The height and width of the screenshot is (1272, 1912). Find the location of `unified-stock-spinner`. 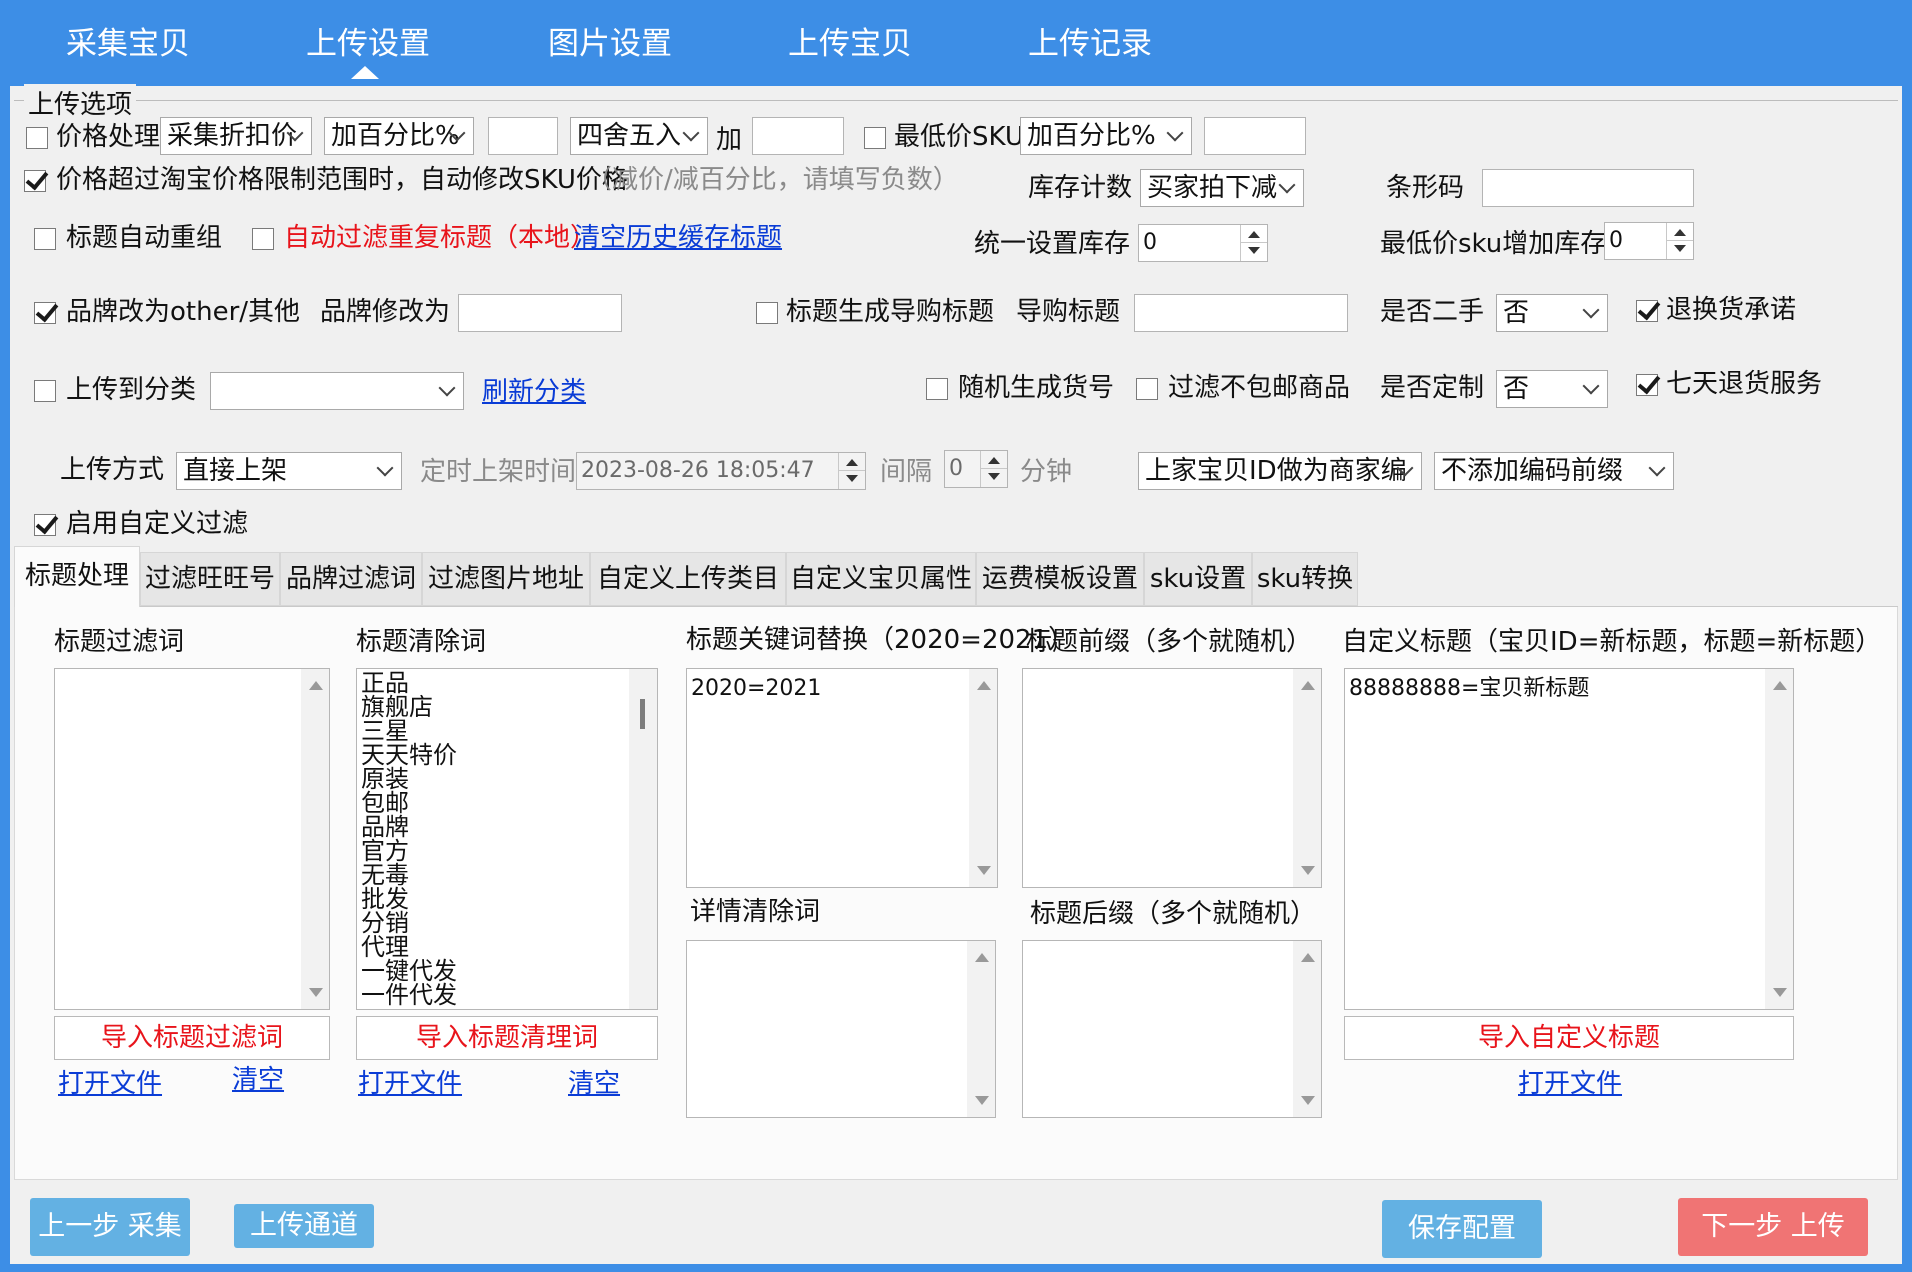

unified-stock-spinner is located at coordinates (1253, 243).